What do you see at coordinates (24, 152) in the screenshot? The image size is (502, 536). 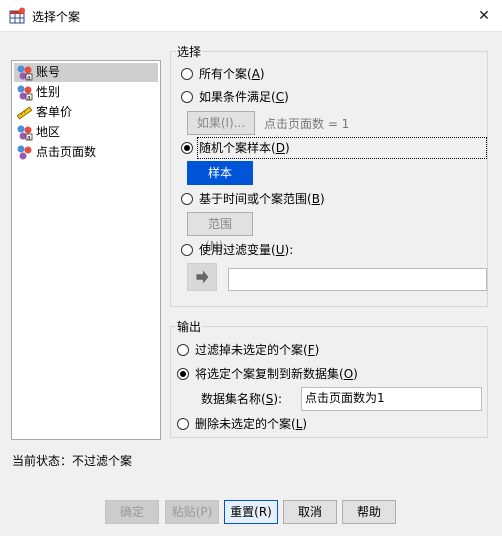 I see `ordinal-variable-icon` at bounding box center [24, 152].